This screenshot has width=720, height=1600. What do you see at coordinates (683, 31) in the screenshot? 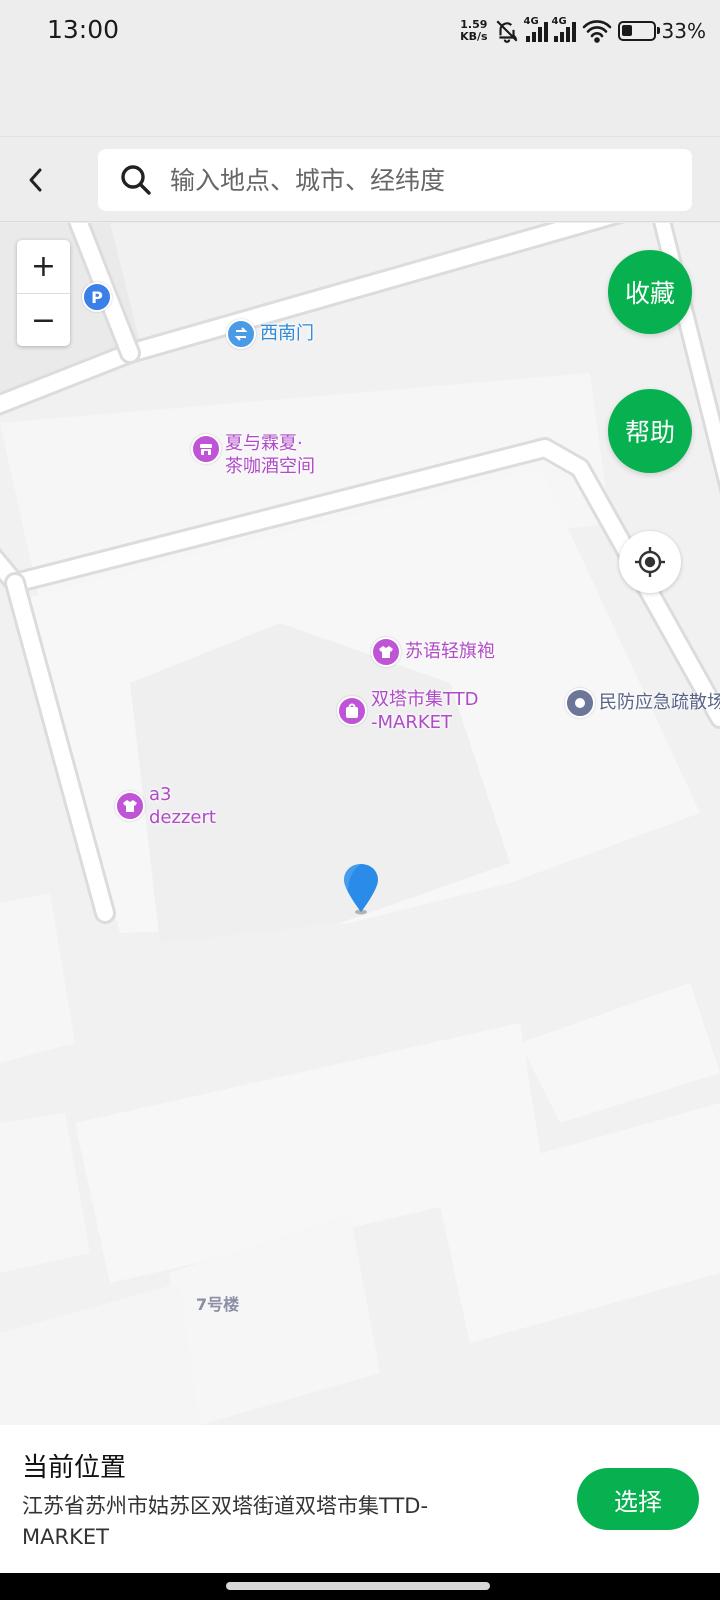
I see `battery-percent: 33%` at bounding box center [683, 31].